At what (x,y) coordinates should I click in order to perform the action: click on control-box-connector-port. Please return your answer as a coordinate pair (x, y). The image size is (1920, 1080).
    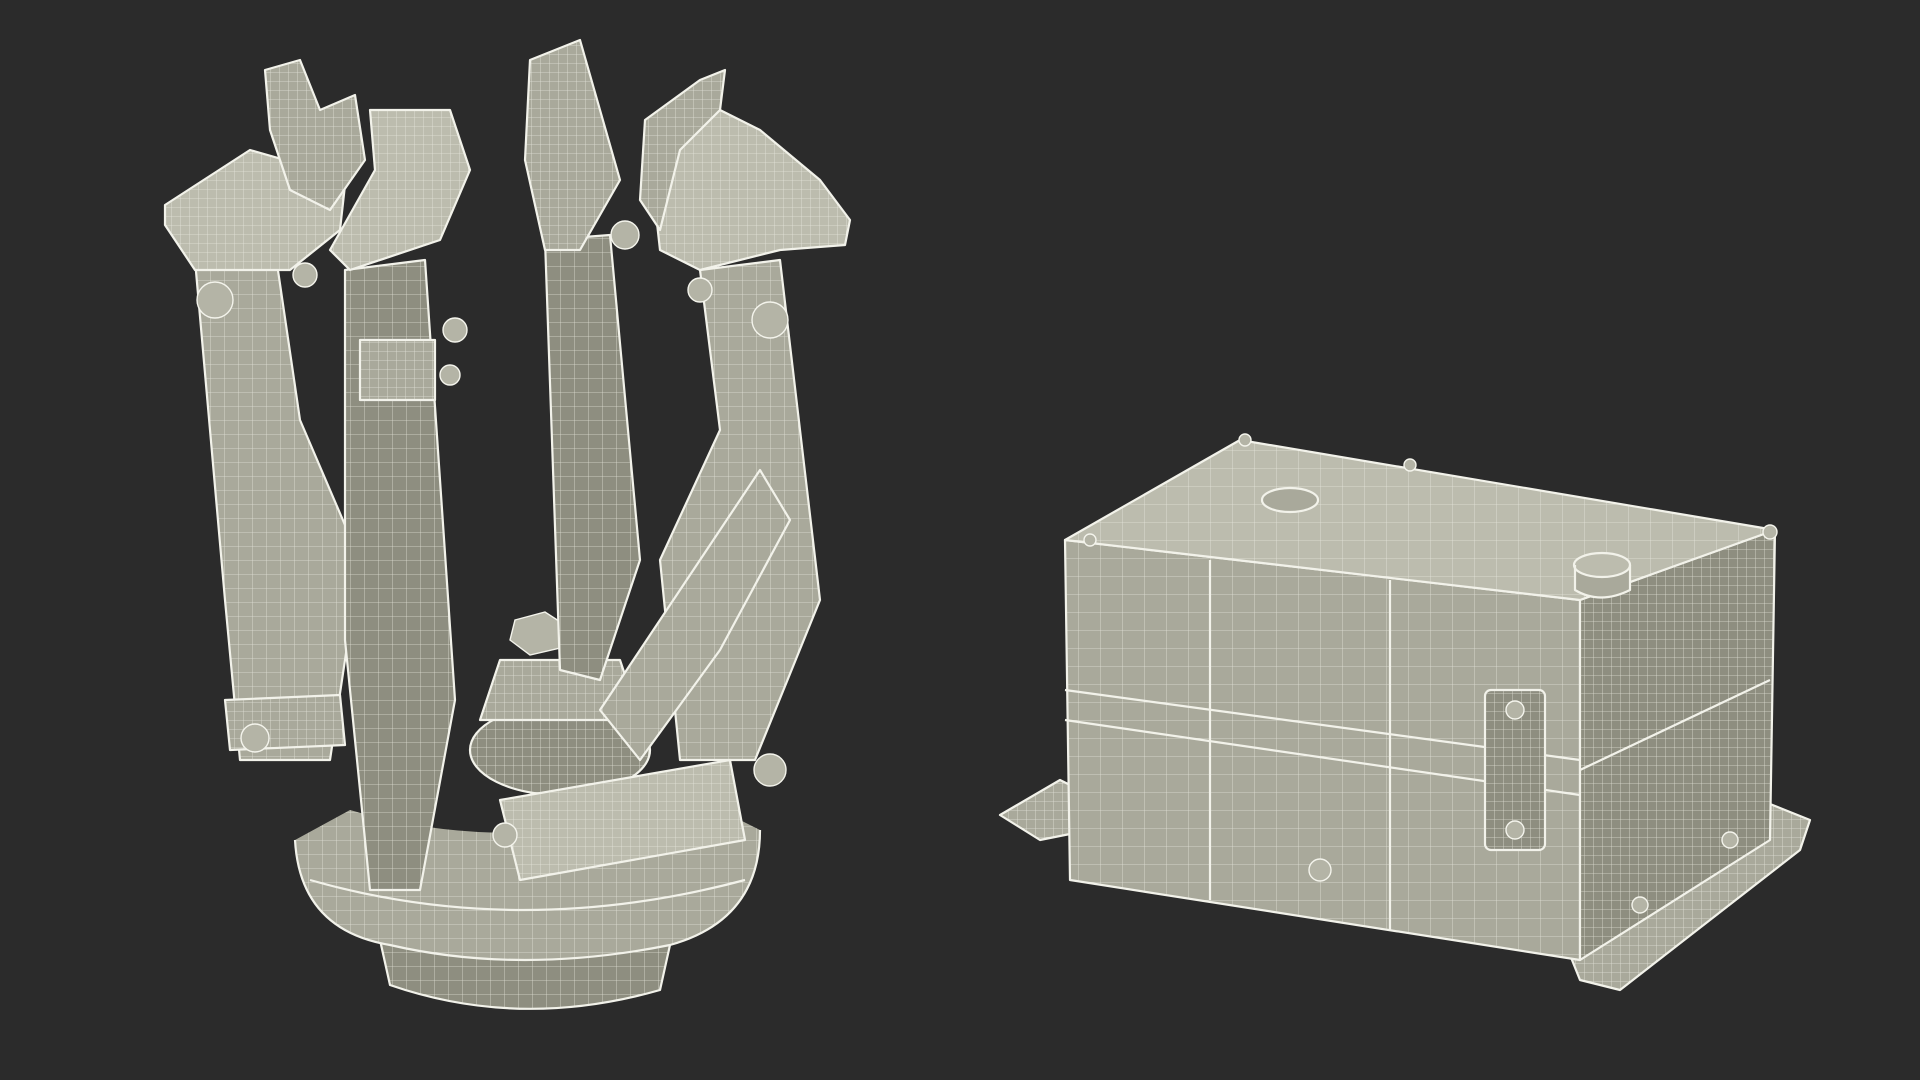
    Looking at the image, I should click on (1515, 770).